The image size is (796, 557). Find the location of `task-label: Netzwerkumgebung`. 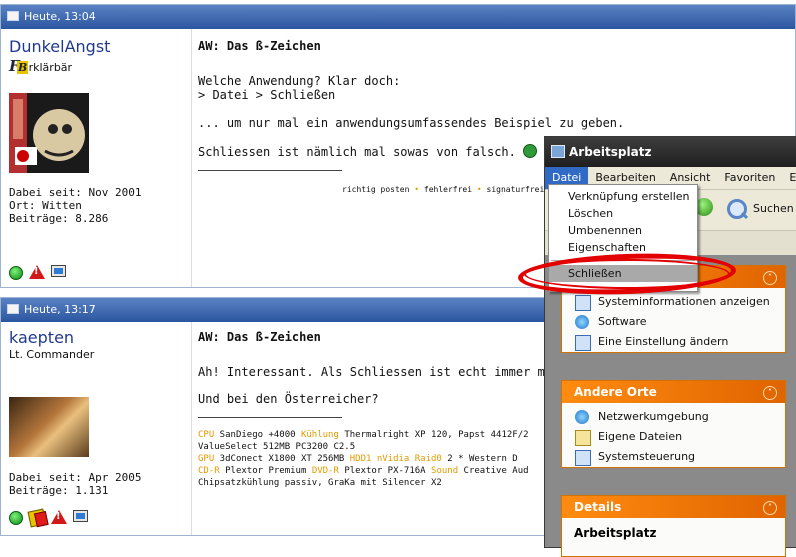

task-label: Netzwerkumgebung is located at coordinates (653, 416).